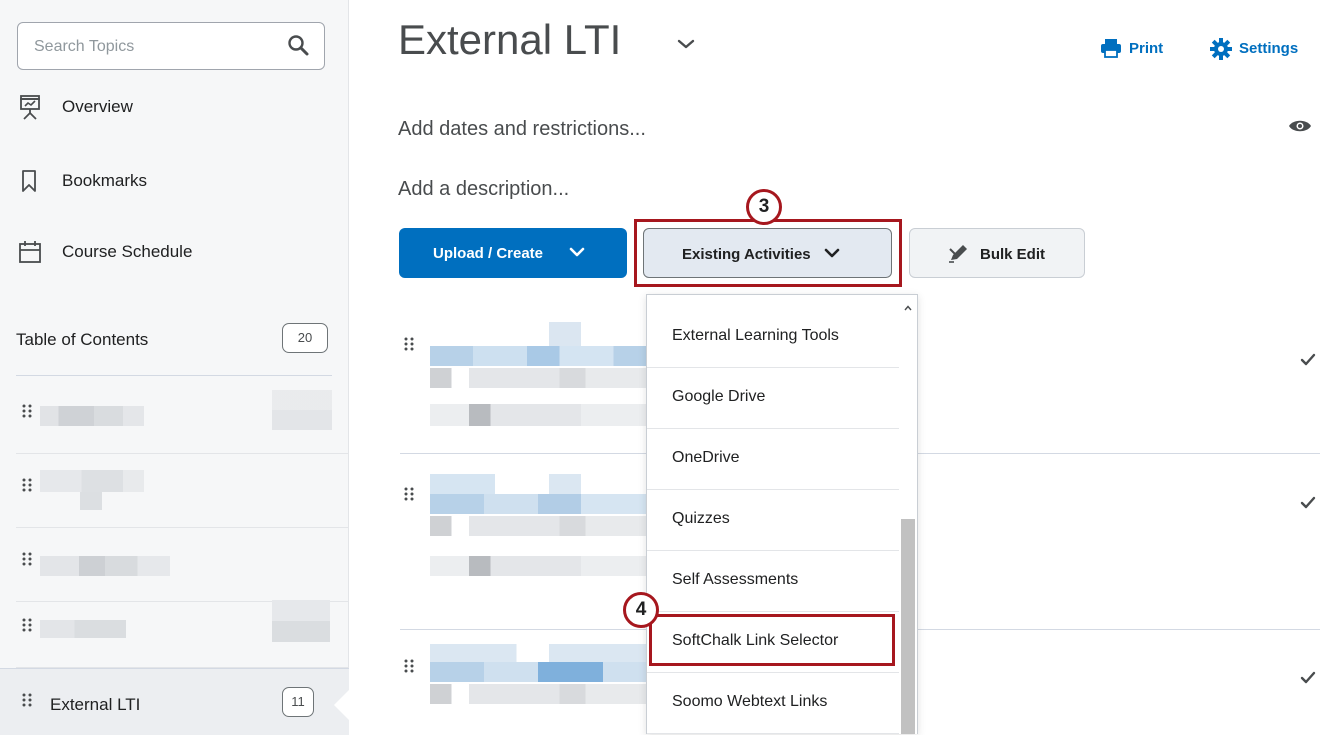 The image size is (1320, 735). Describe the element at coordinates (908, 308) in the screenshot. I see `scroll-up-arrow-icon` at that location.